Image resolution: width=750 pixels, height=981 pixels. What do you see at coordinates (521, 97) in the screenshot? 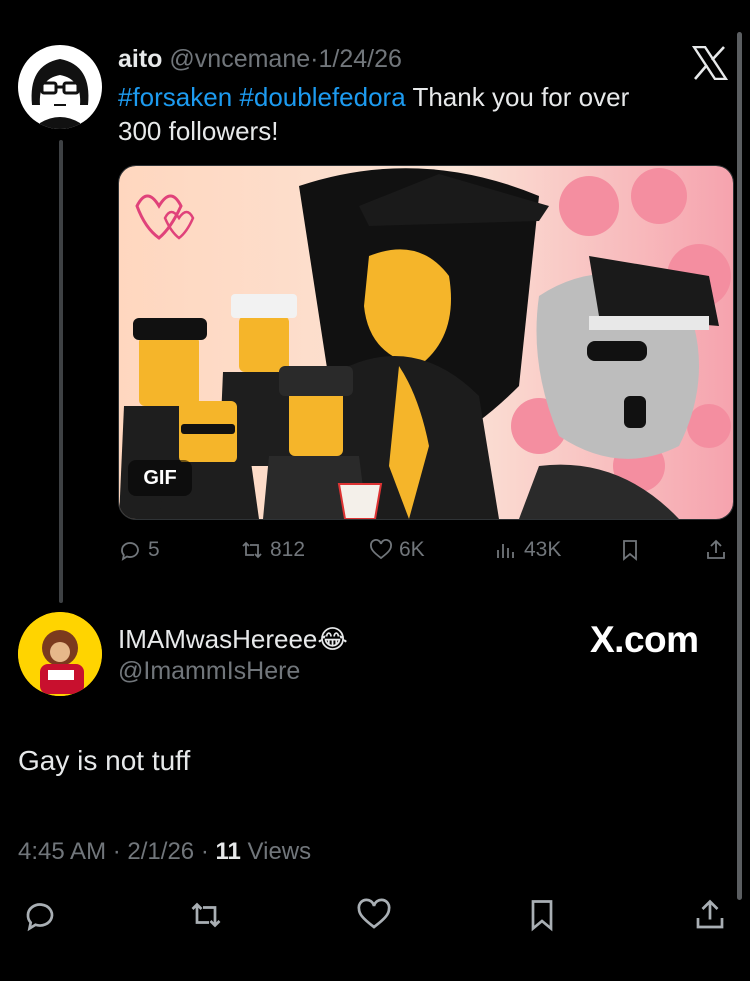
I see `quoted-tweet-body: Thank you for over` at bounding box center [521, 97].